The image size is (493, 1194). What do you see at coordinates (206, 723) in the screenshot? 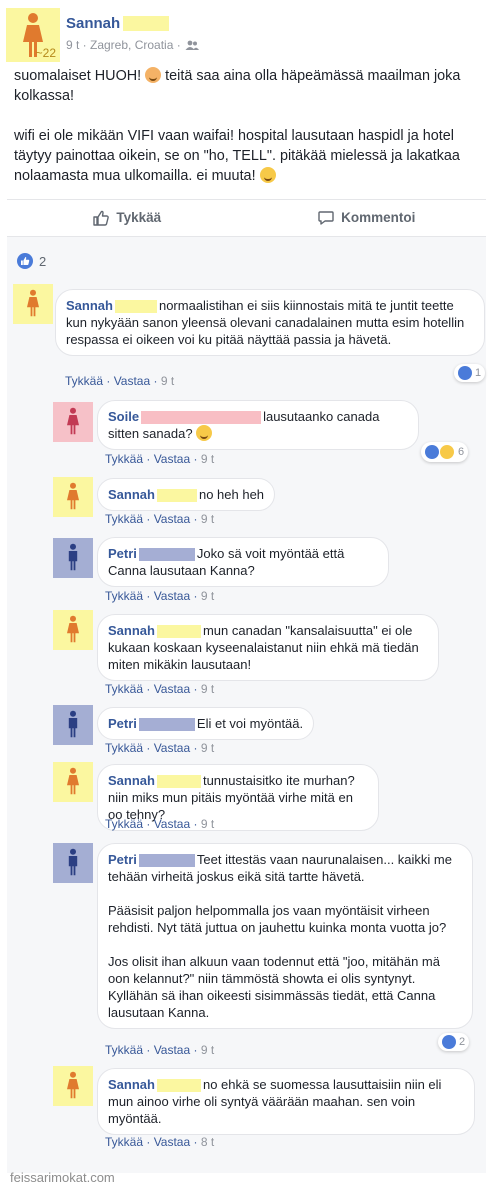
I see `comment-bubble: Petri Eli et voi myöntää.` at bounding box center [206, 723].